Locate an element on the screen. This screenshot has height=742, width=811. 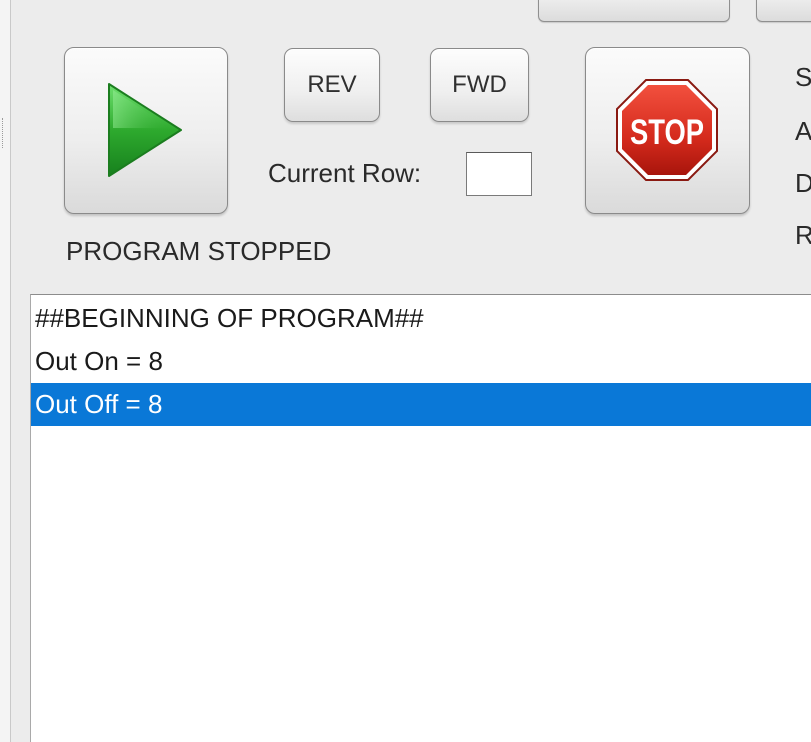
fwd-button-label: FWD is located at coordinates (479, 84).